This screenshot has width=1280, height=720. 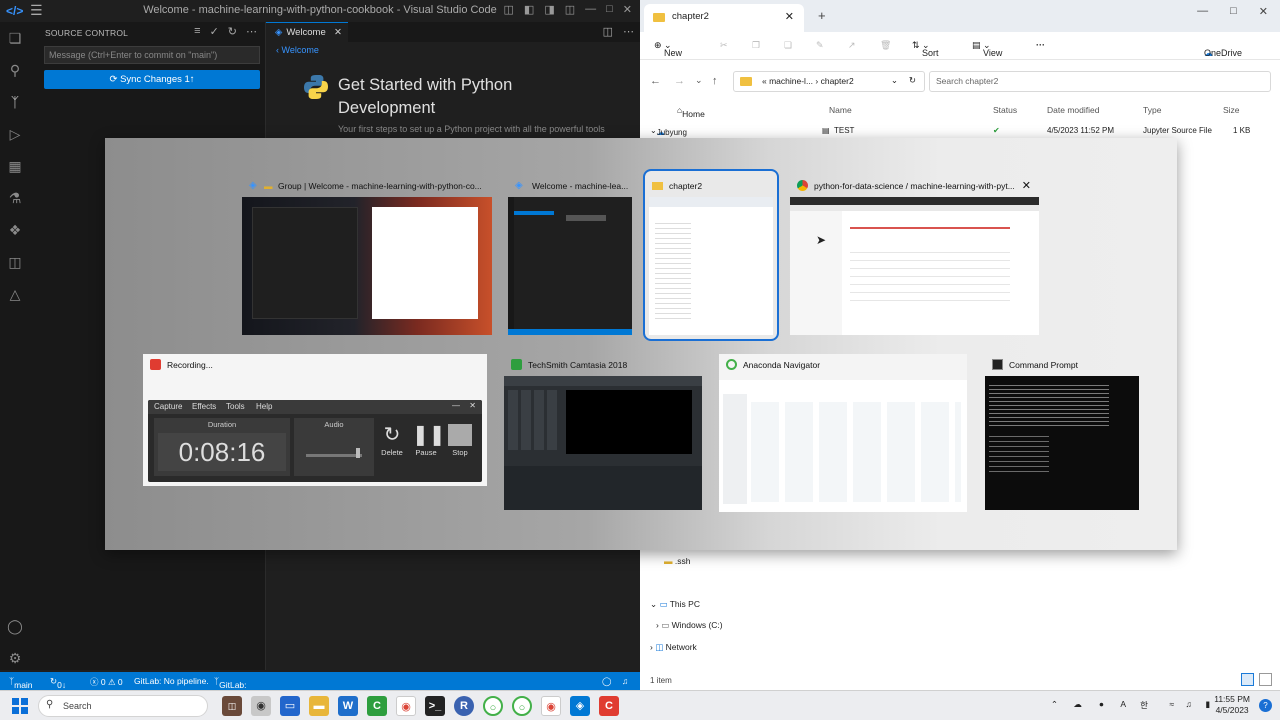 What do you see at coordinates (1005, 110) in the screenshot?
I see `column-status: Status` at bounding box center [1005, 110].